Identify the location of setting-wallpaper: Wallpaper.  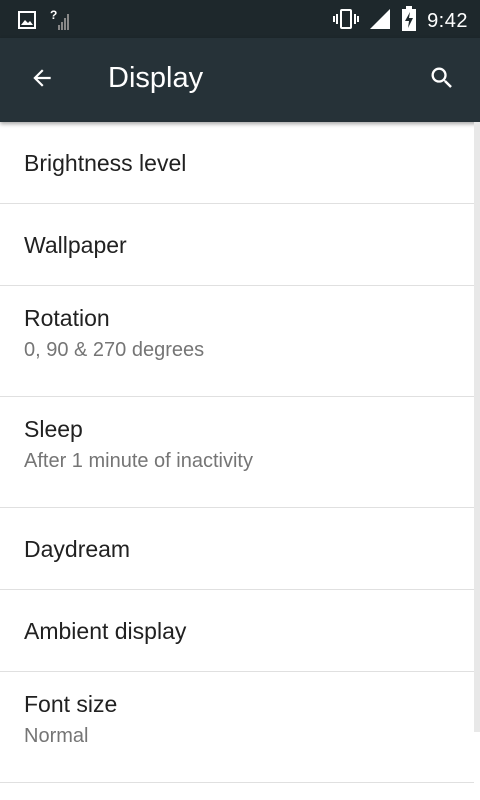
(237, 245).